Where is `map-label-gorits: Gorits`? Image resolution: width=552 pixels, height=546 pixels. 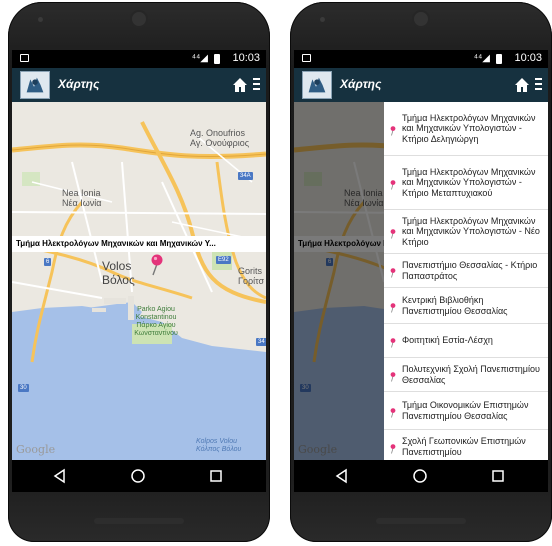
map-label-gorits: Gorits is located at coordinates (250, 271).